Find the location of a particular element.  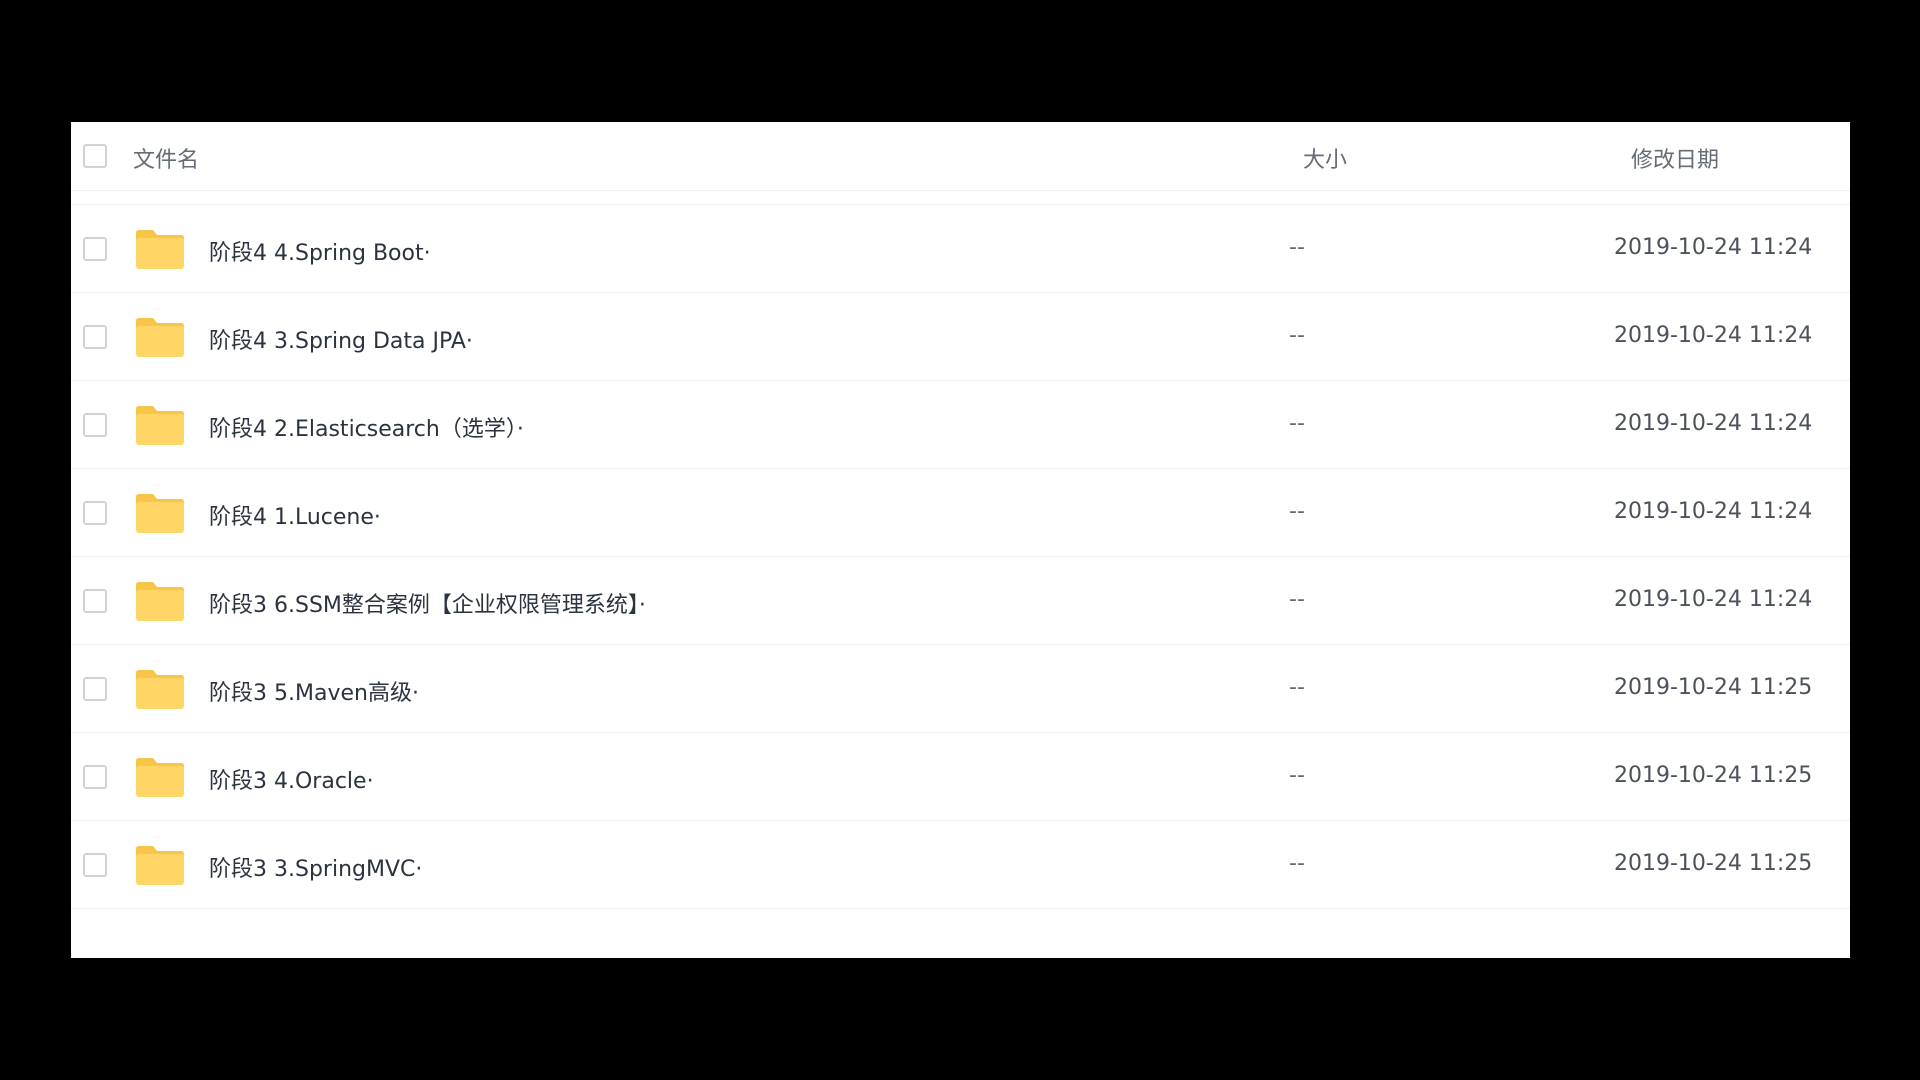

file-row: 阶段4 3.Spring Data JPA· -- 2019-10-24 11:24 is located at coordinates (960, 337).